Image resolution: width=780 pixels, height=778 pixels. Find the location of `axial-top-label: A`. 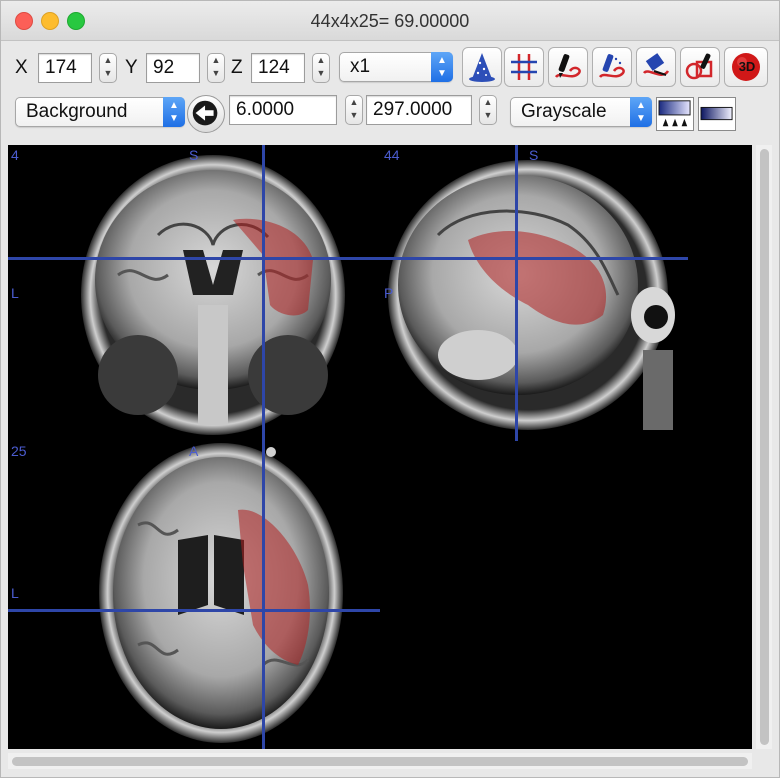

axial-top-label: A is located at coordinates (194, 451).